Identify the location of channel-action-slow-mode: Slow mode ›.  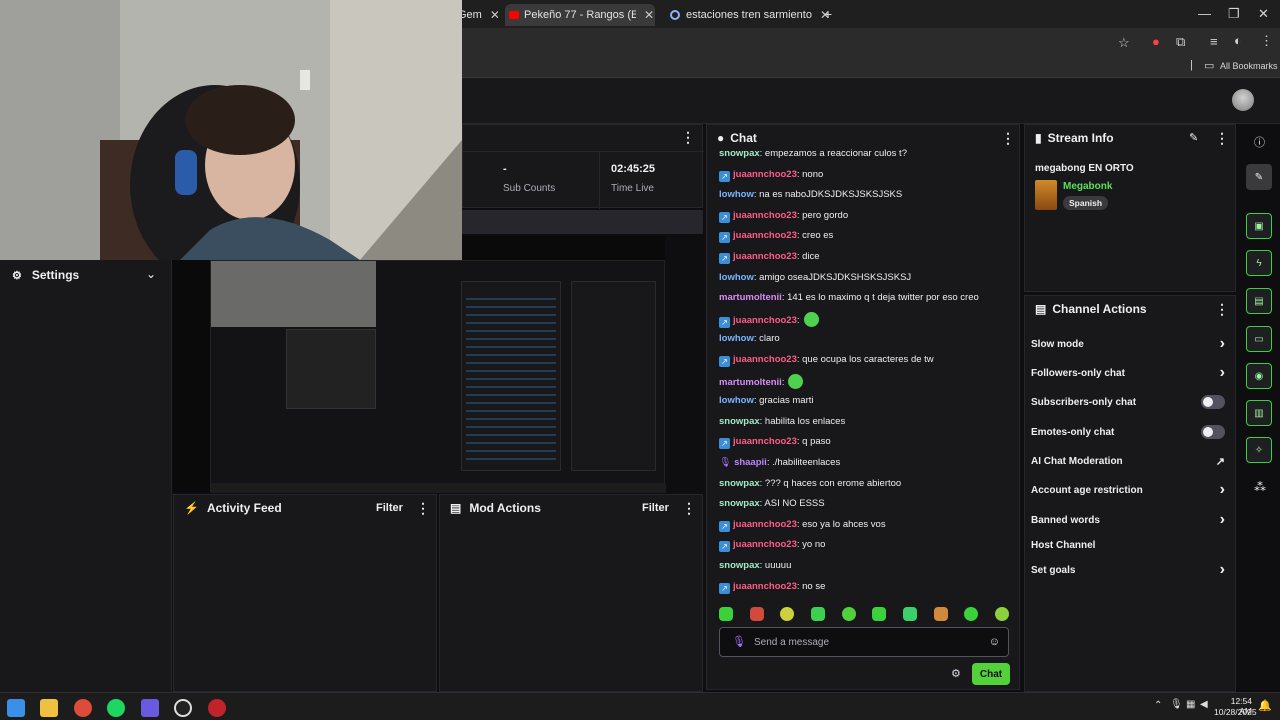
(1128, 343).